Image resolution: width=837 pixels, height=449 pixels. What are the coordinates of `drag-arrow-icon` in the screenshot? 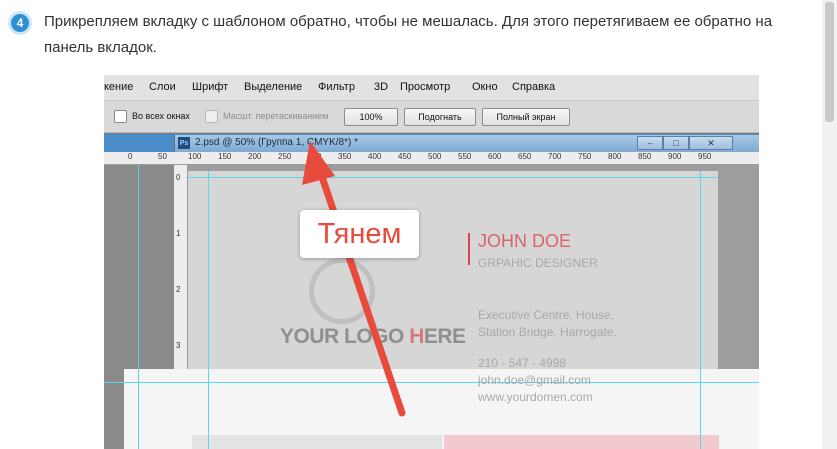 It's located at (354, 279).